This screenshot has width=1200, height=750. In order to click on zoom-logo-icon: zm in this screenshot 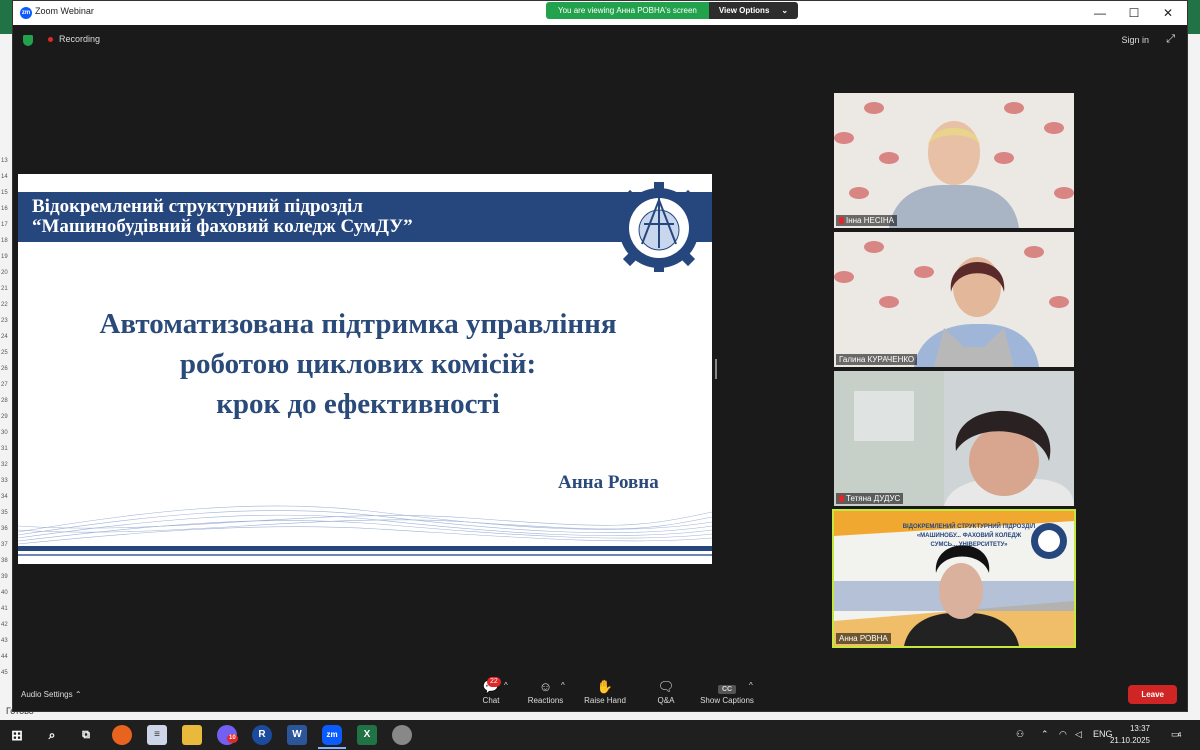, I will do `click(26, 13)`.